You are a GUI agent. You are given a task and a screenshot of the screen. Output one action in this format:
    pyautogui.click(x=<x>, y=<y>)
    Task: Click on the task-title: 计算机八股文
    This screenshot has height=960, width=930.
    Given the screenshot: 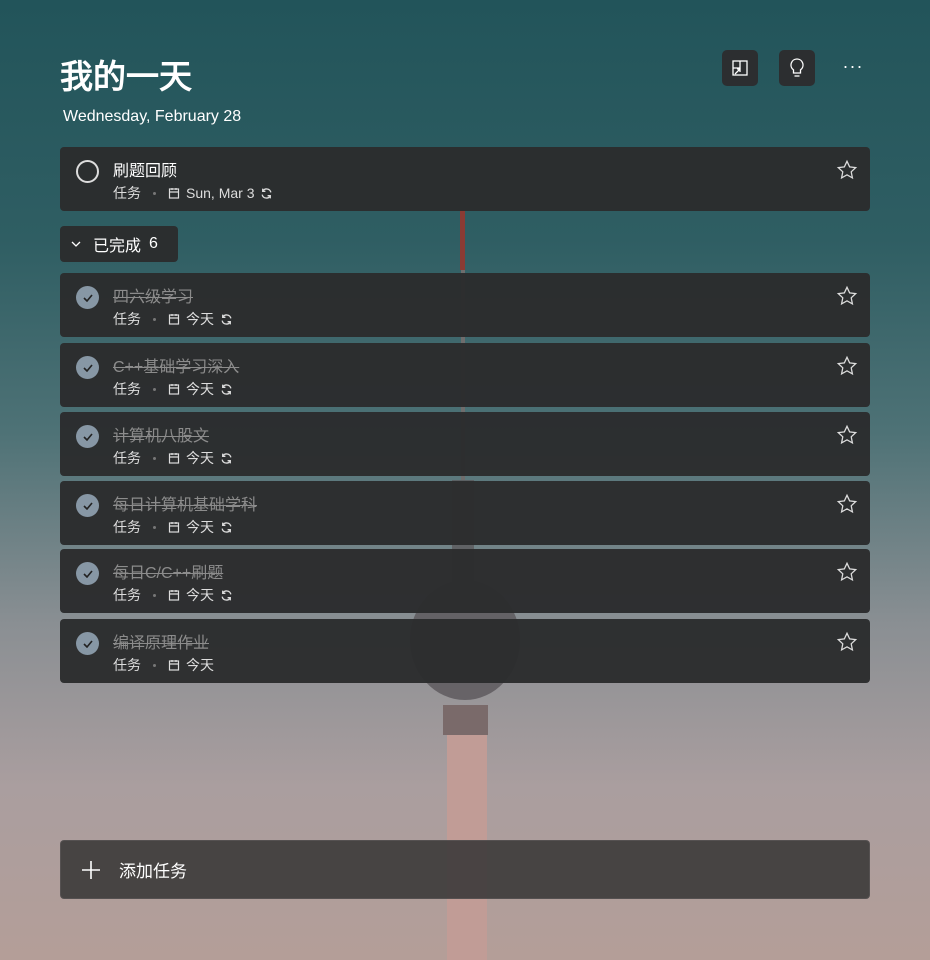 What is the action you would take?
    pyautogui.click(x=161, y=436)
    